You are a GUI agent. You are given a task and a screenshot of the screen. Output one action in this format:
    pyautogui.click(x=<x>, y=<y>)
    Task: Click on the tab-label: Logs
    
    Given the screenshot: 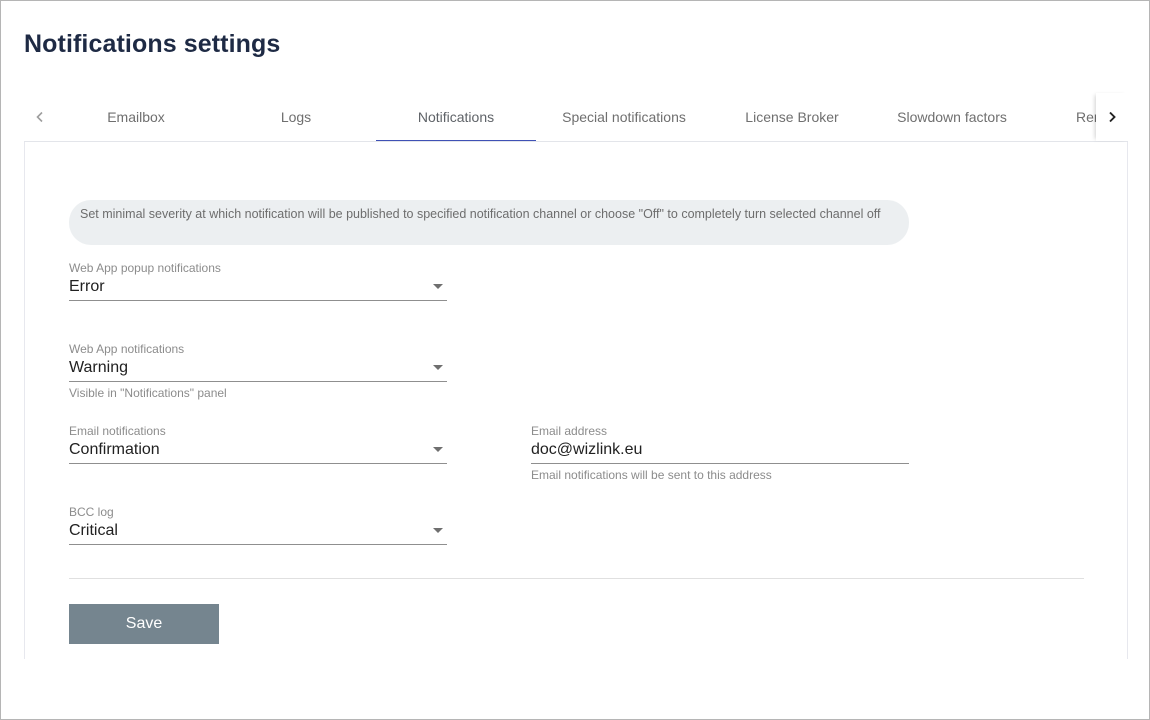 What is the action you would take?
    pyautogui.click(x=296, y=117)
    